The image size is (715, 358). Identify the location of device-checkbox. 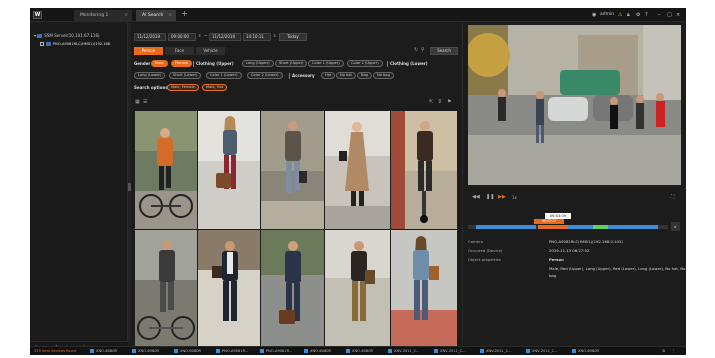
(42, 44).